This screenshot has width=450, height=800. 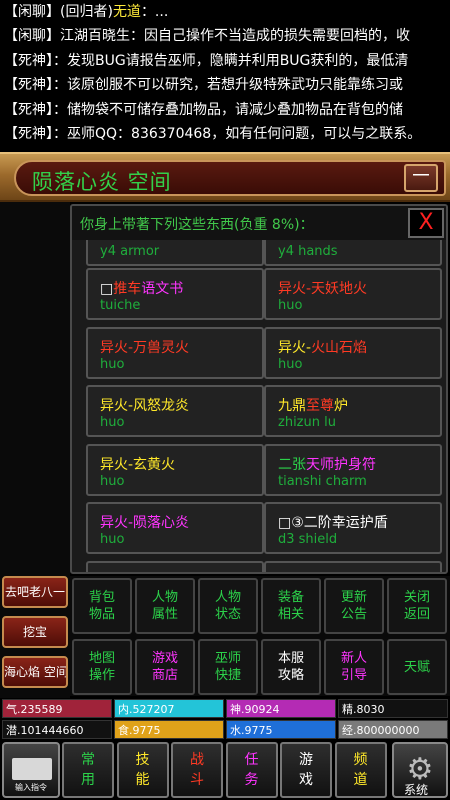 I want to click on bottom-tab: 战斗, so click(x=197, y=770).